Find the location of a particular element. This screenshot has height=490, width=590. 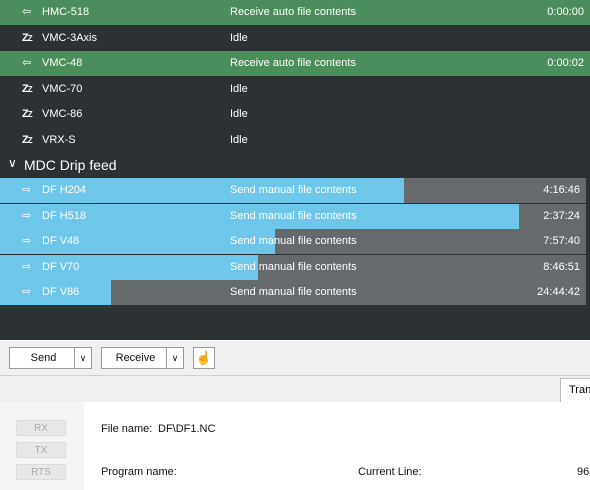

group-title: MDC Drip feed is located at coordinates (70, 165).